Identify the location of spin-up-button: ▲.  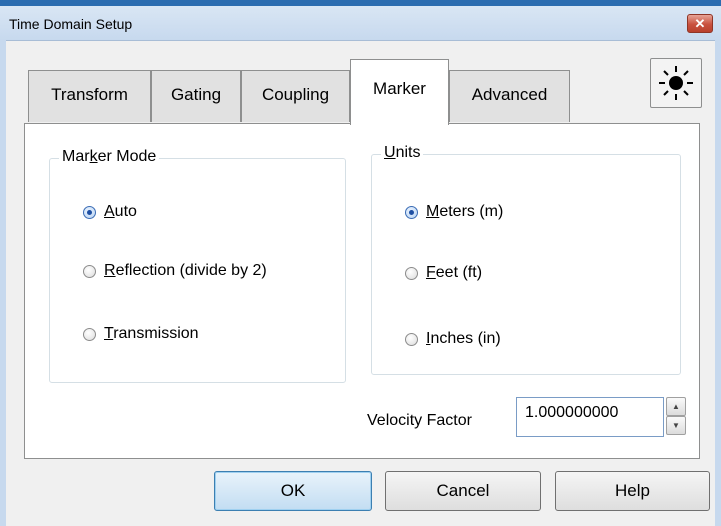
(676, 406).